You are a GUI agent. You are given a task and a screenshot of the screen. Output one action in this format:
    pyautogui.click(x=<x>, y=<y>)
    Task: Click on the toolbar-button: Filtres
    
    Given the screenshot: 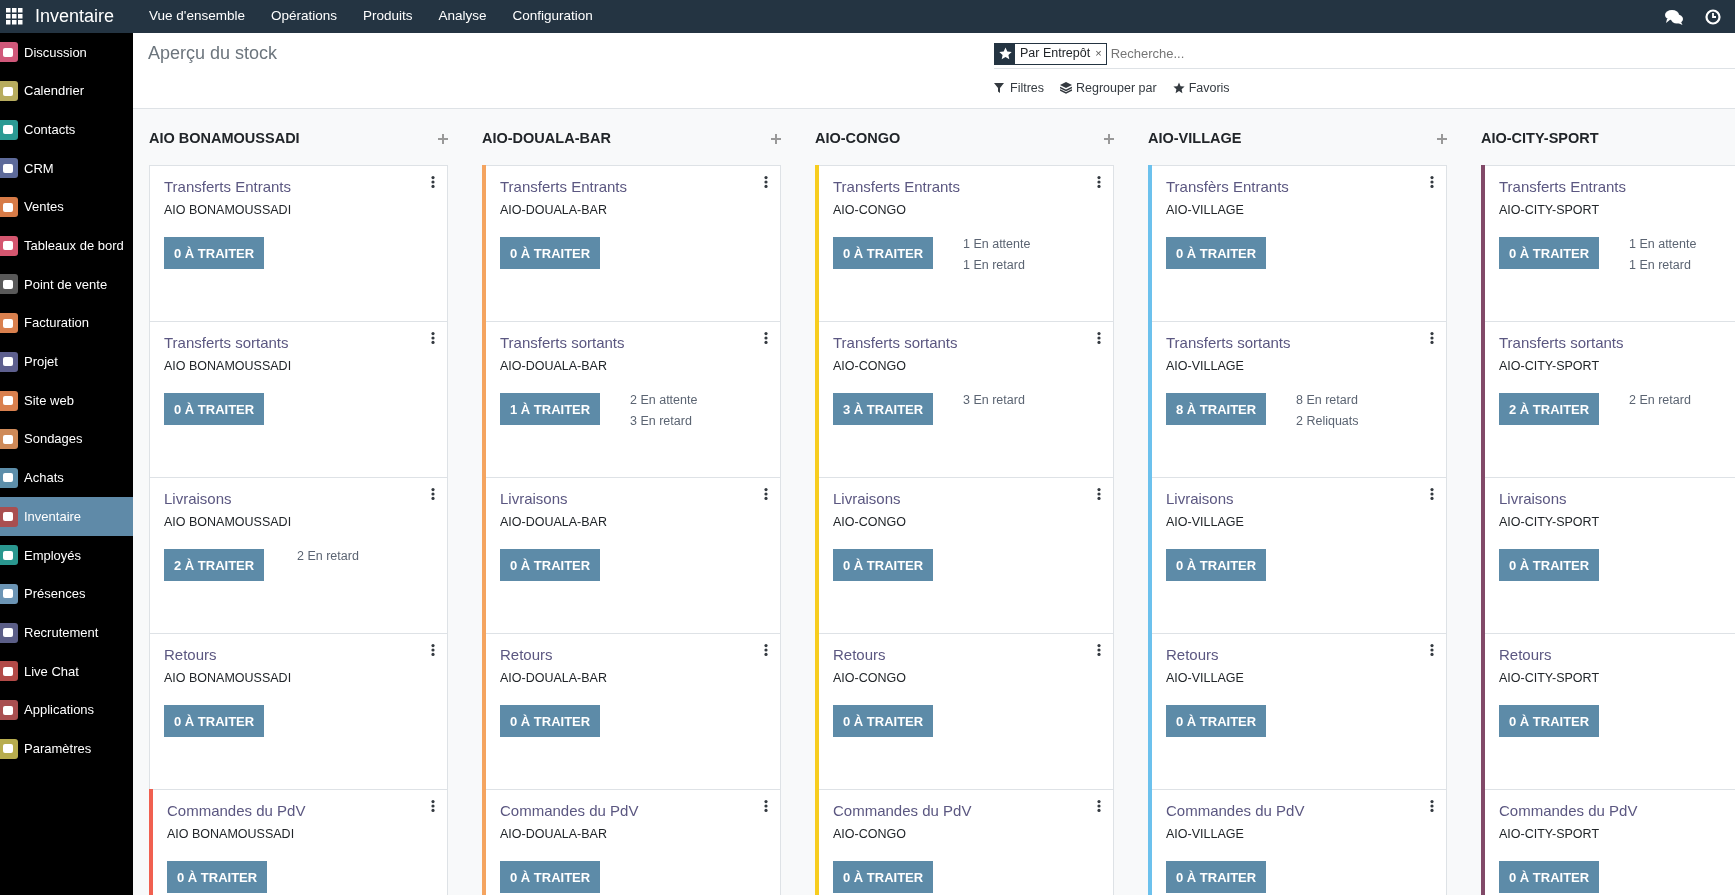 What is the action you would take?
    pyautogui.click(x=1019, y=88)
    